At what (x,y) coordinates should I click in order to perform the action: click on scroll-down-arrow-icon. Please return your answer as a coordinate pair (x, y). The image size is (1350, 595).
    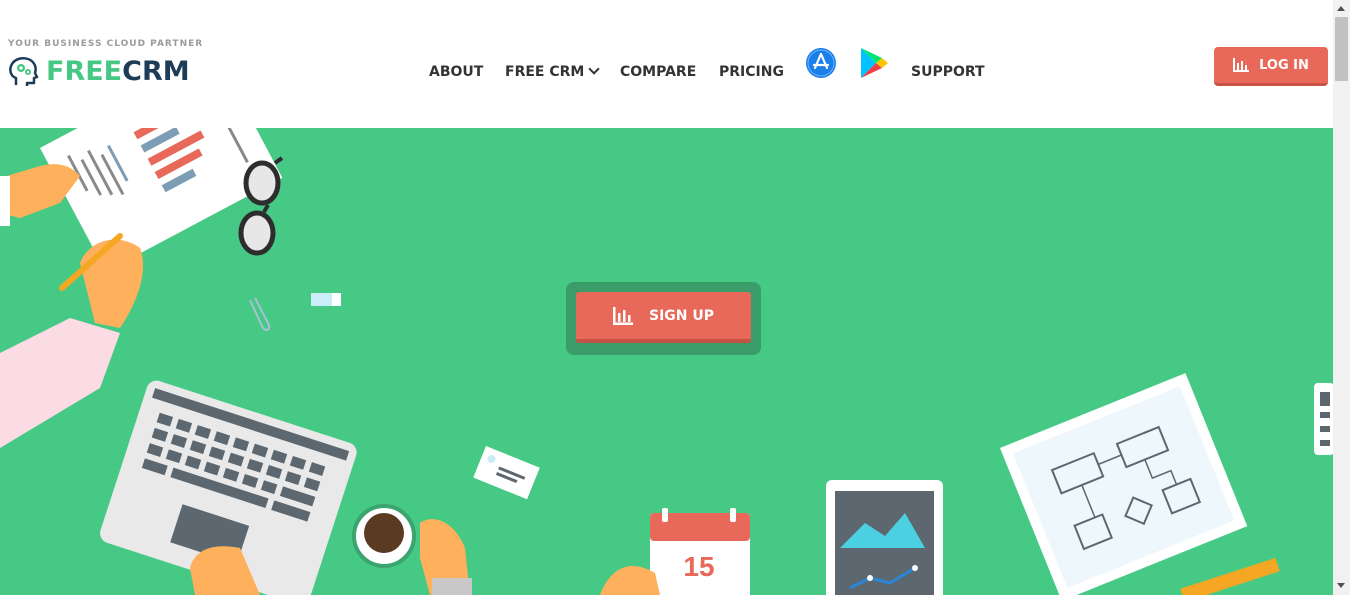
    Looking at the image, I should click on (1341, 585).